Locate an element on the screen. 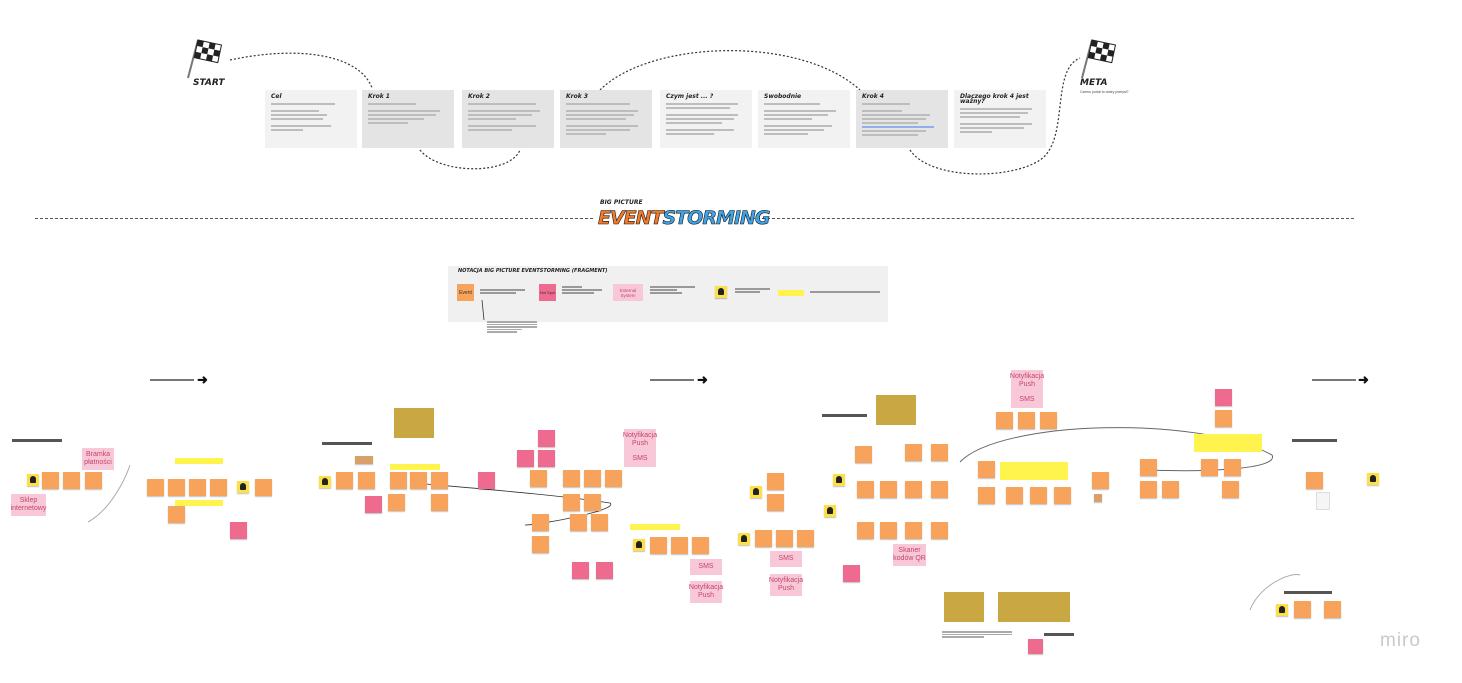  external-note-bramka: Bramka płatności is located at coordinates (98, 459).